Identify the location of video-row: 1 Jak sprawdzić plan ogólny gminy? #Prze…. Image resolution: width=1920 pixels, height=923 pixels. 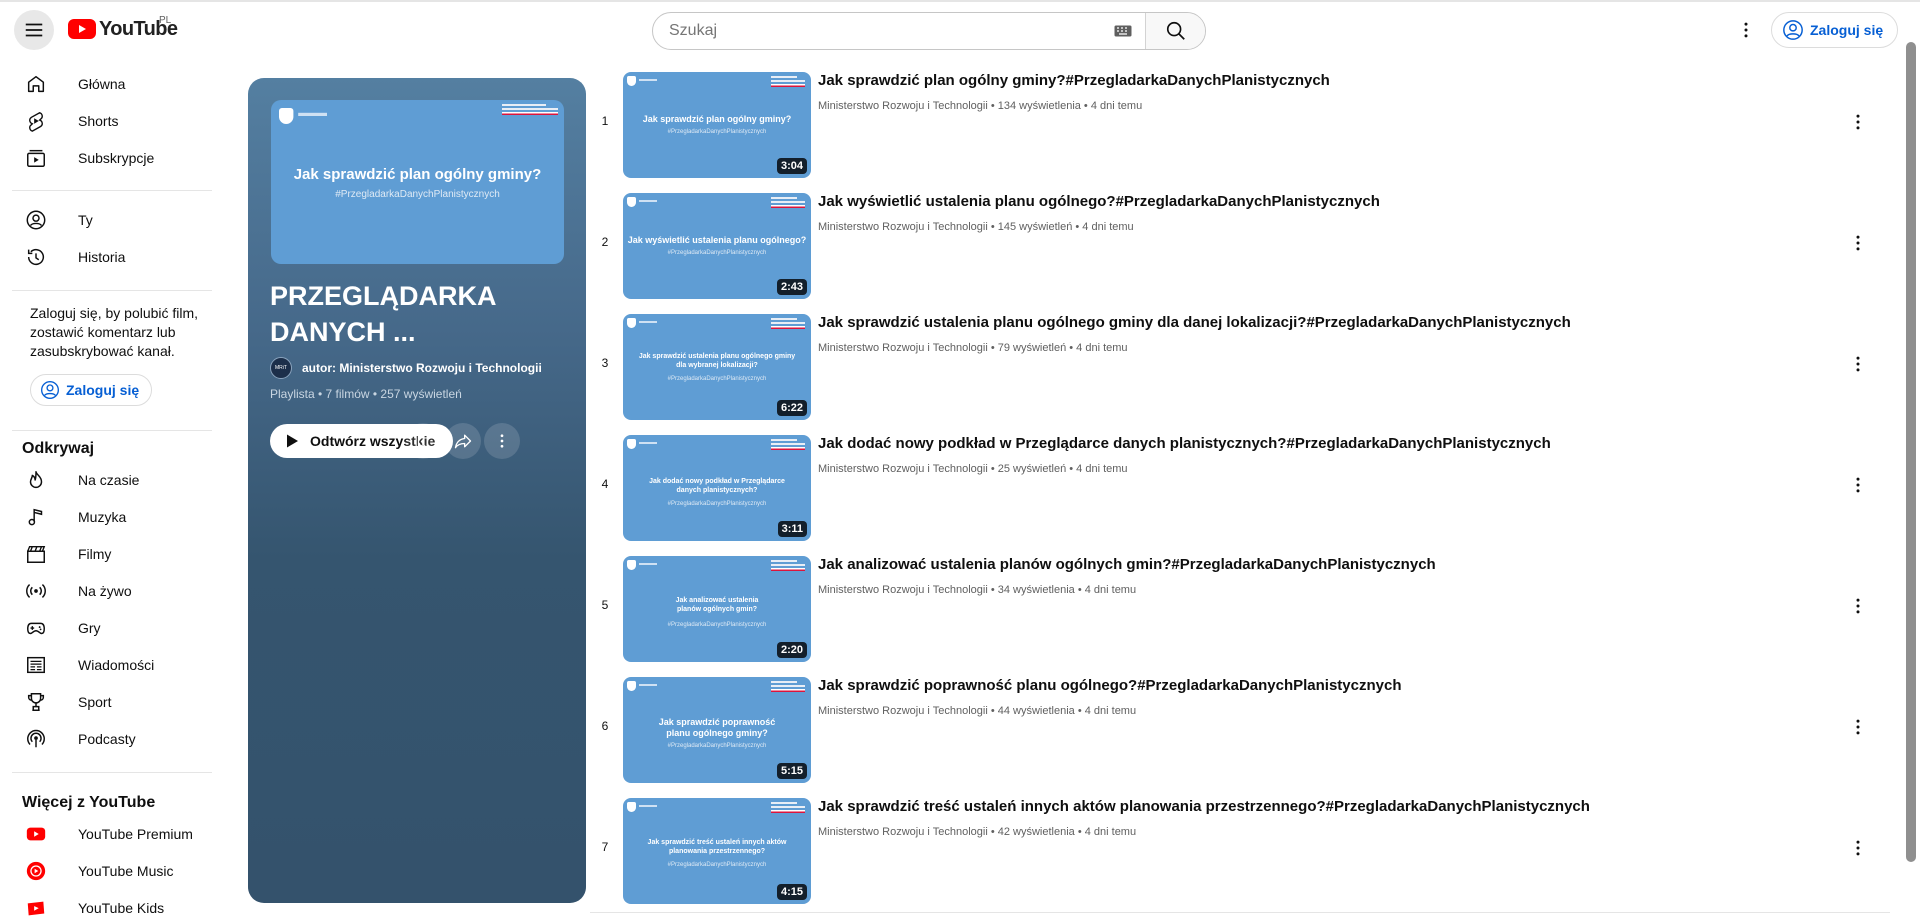
(1241, 125).